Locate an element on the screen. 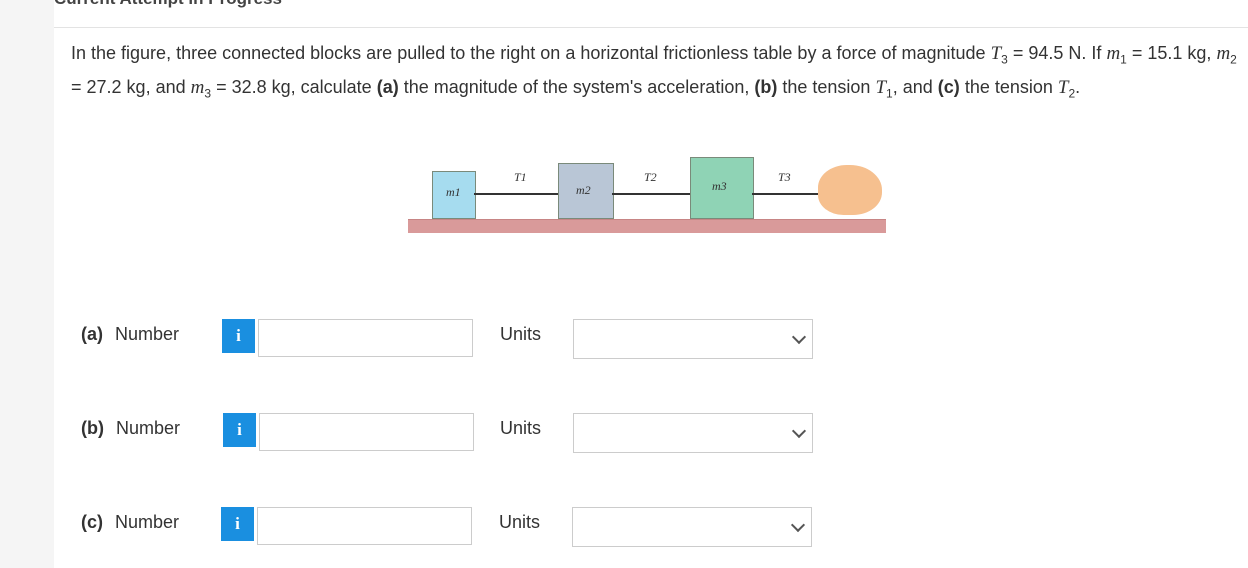 The height and width of the screenshot is (568, 1248). blocks-figure: m1 T1 m2 T2 m3 T3 is located at coordinates (646, 196).